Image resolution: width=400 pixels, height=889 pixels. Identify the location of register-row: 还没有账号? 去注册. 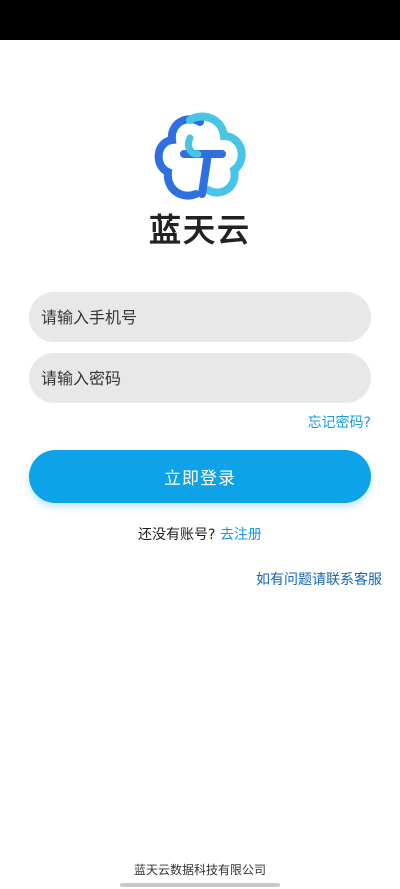
(200, 535).